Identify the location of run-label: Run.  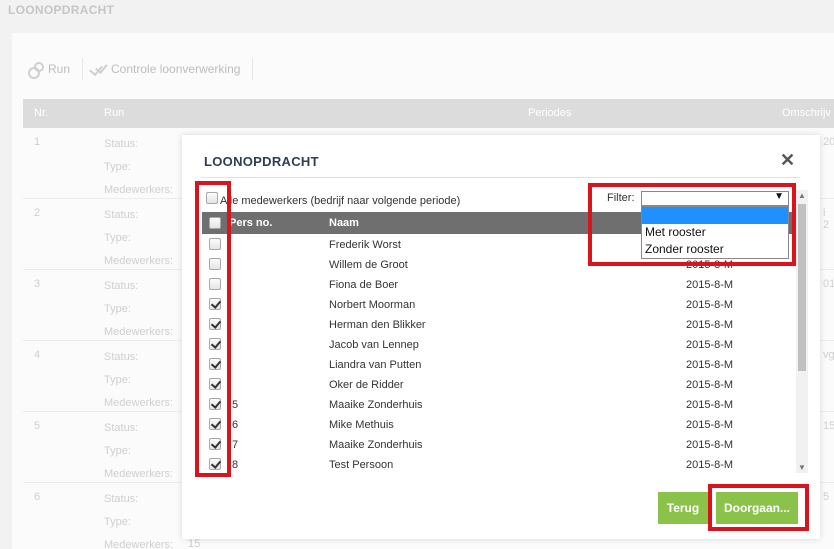
(59, 69).